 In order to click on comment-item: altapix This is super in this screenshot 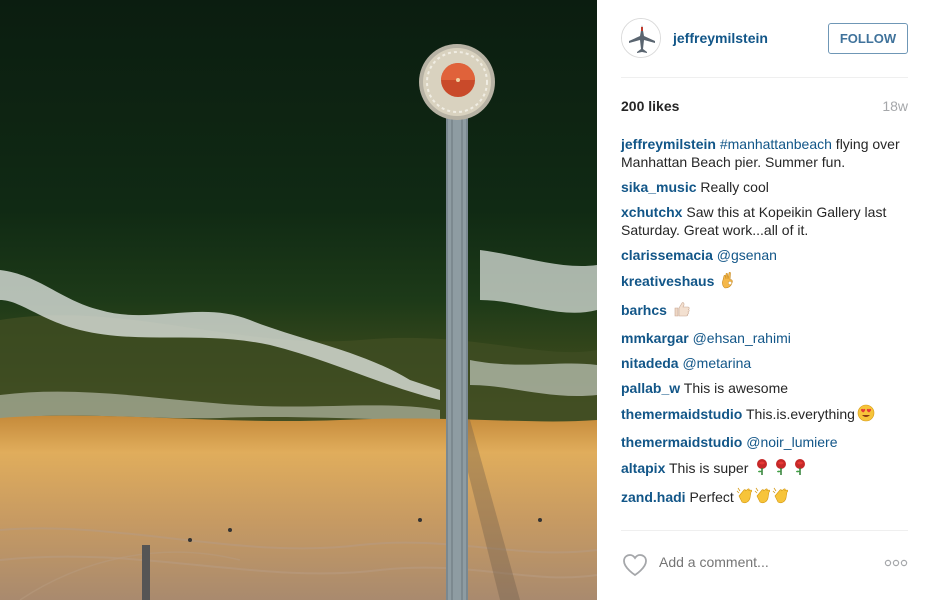, I will do `click(767, 469)`.